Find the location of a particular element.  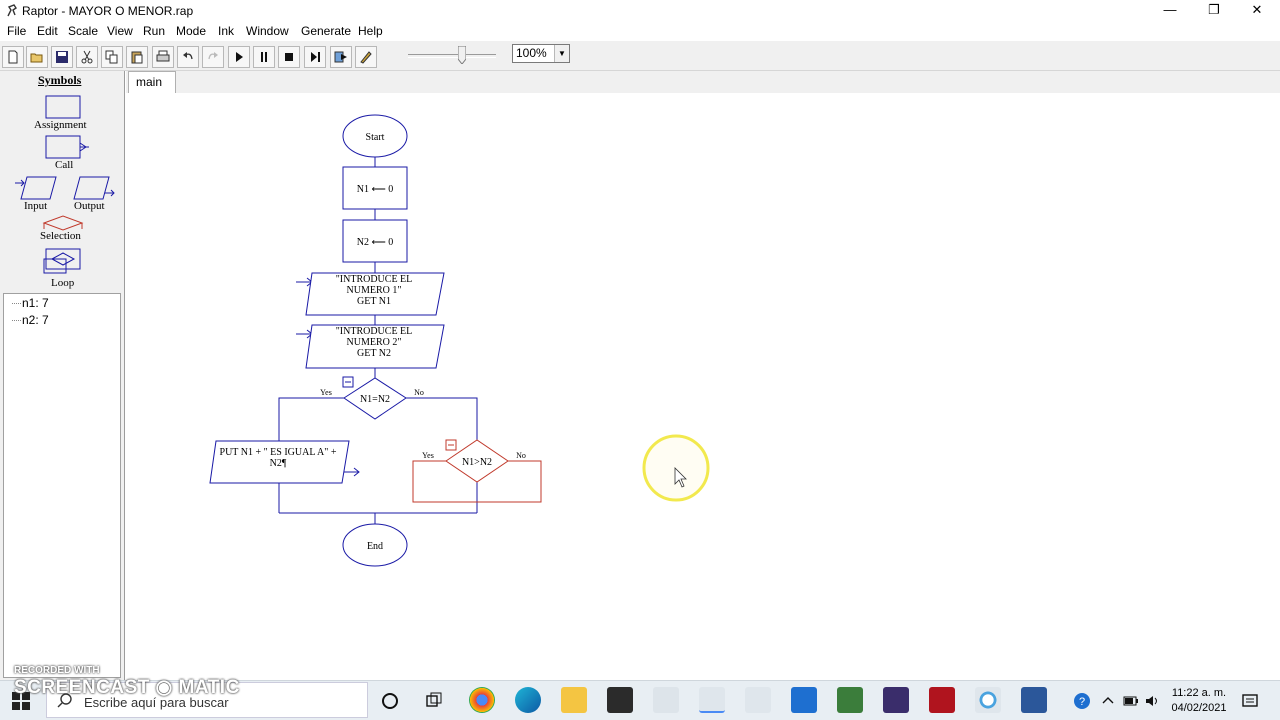

zoom-select: 100% ▼ is located at coordinates (541, 53).